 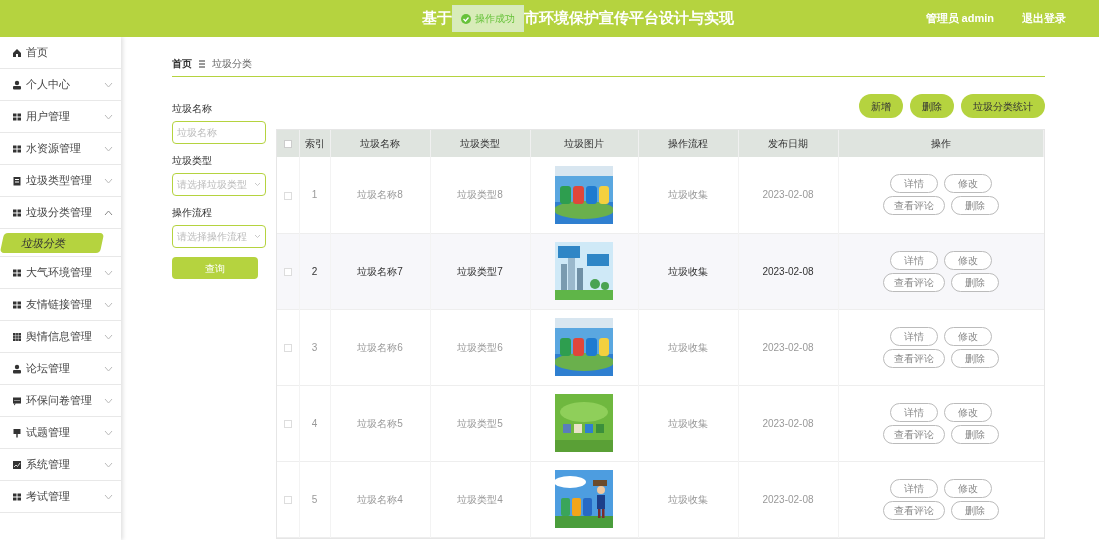 I want to click on separator-icon, so click(x=202, y=63).